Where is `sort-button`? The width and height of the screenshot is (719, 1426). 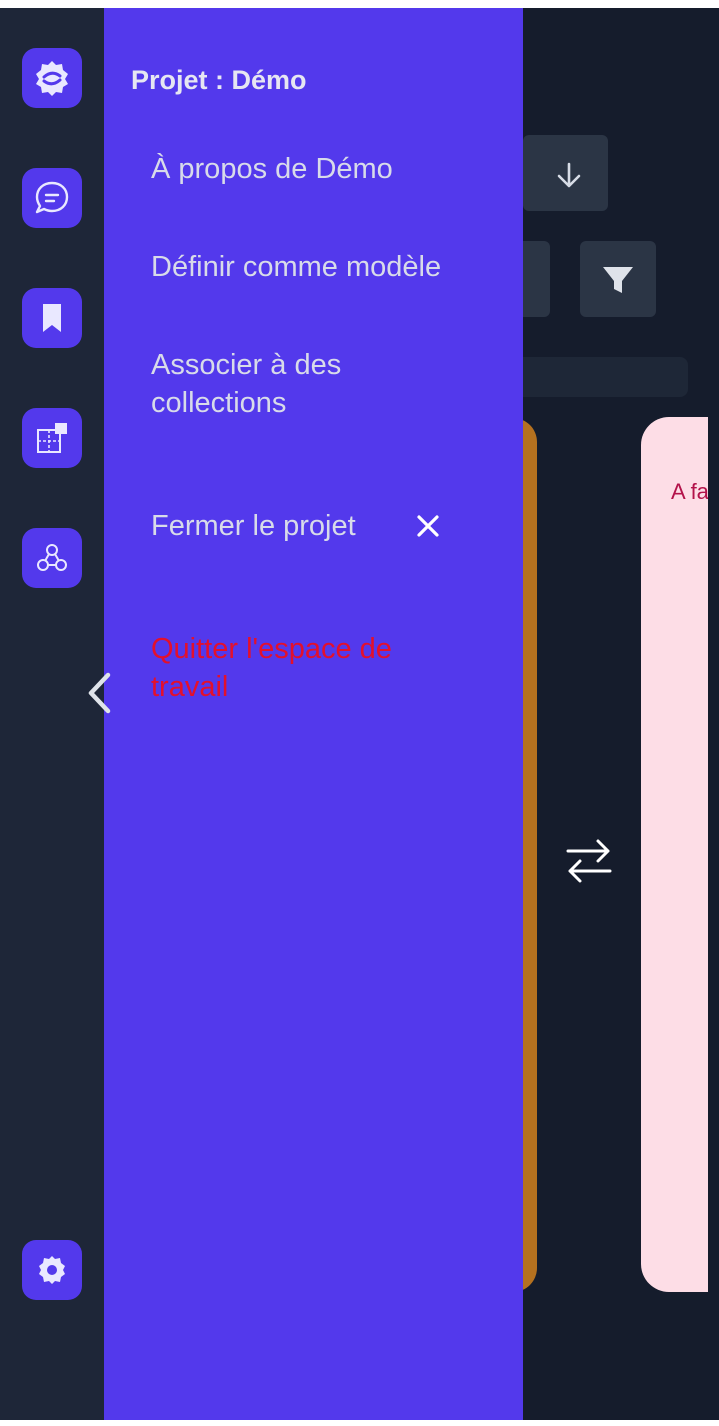 sort-button is located at coordinates (565, 173).